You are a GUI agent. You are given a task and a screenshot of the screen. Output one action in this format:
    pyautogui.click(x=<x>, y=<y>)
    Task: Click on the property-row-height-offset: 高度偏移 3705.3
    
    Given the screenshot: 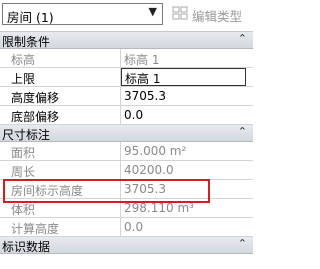 What is the action you would take?
    pyautogui.click(x=126, y=96)
    